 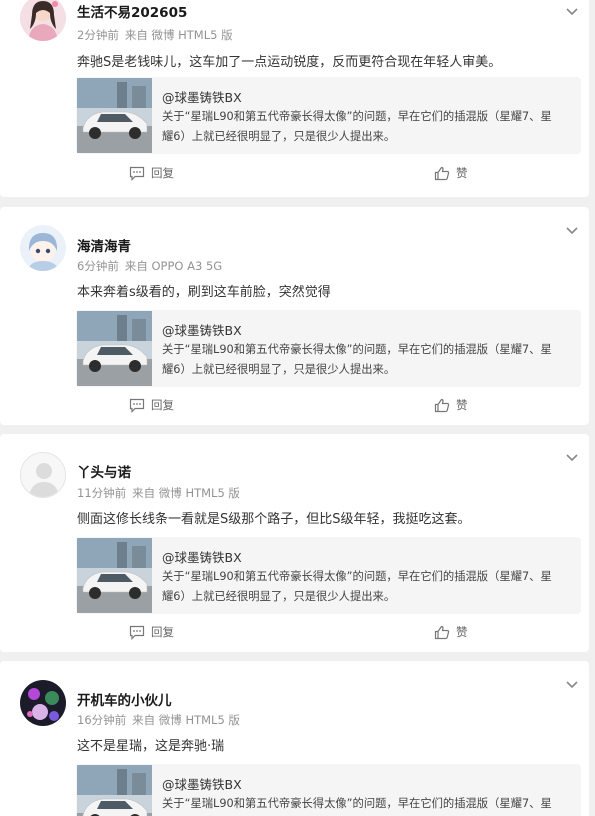 I want to click on comment-meta: 6分钟前 来自 OPPO A3 5G, so click(x=149, y=266).